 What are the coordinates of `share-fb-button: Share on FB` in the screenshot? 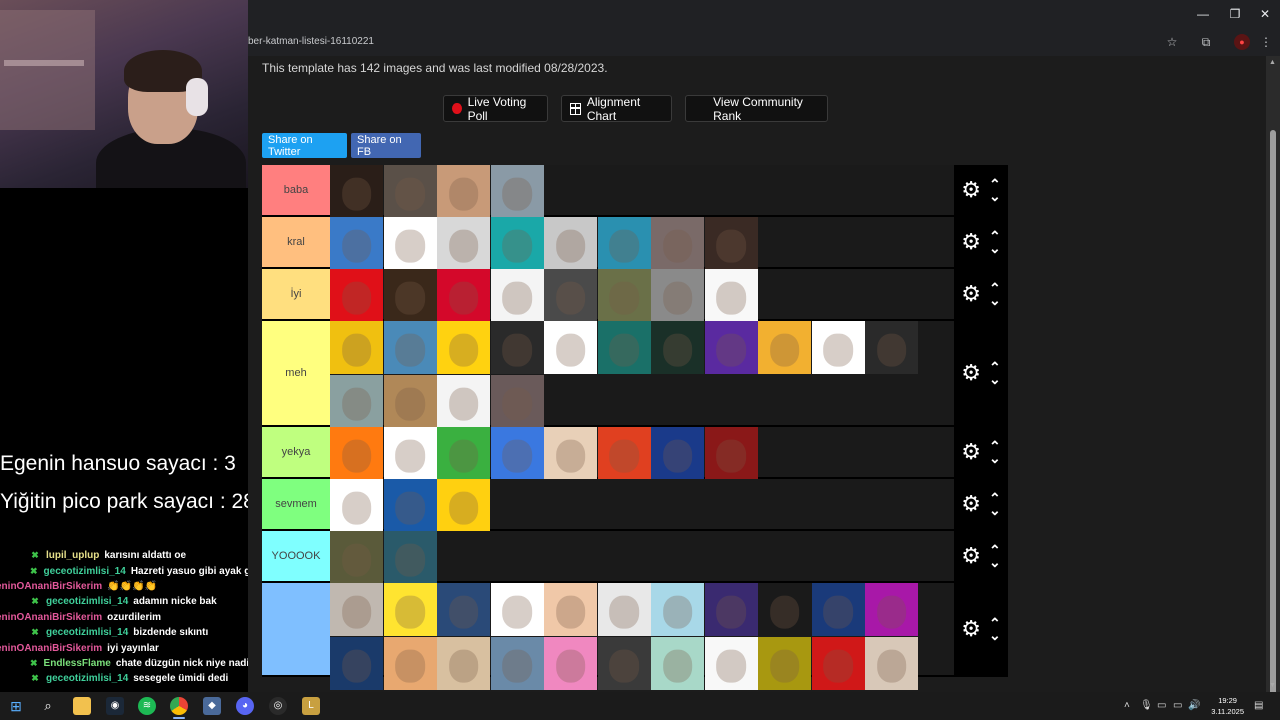 It's located at (386, 145).